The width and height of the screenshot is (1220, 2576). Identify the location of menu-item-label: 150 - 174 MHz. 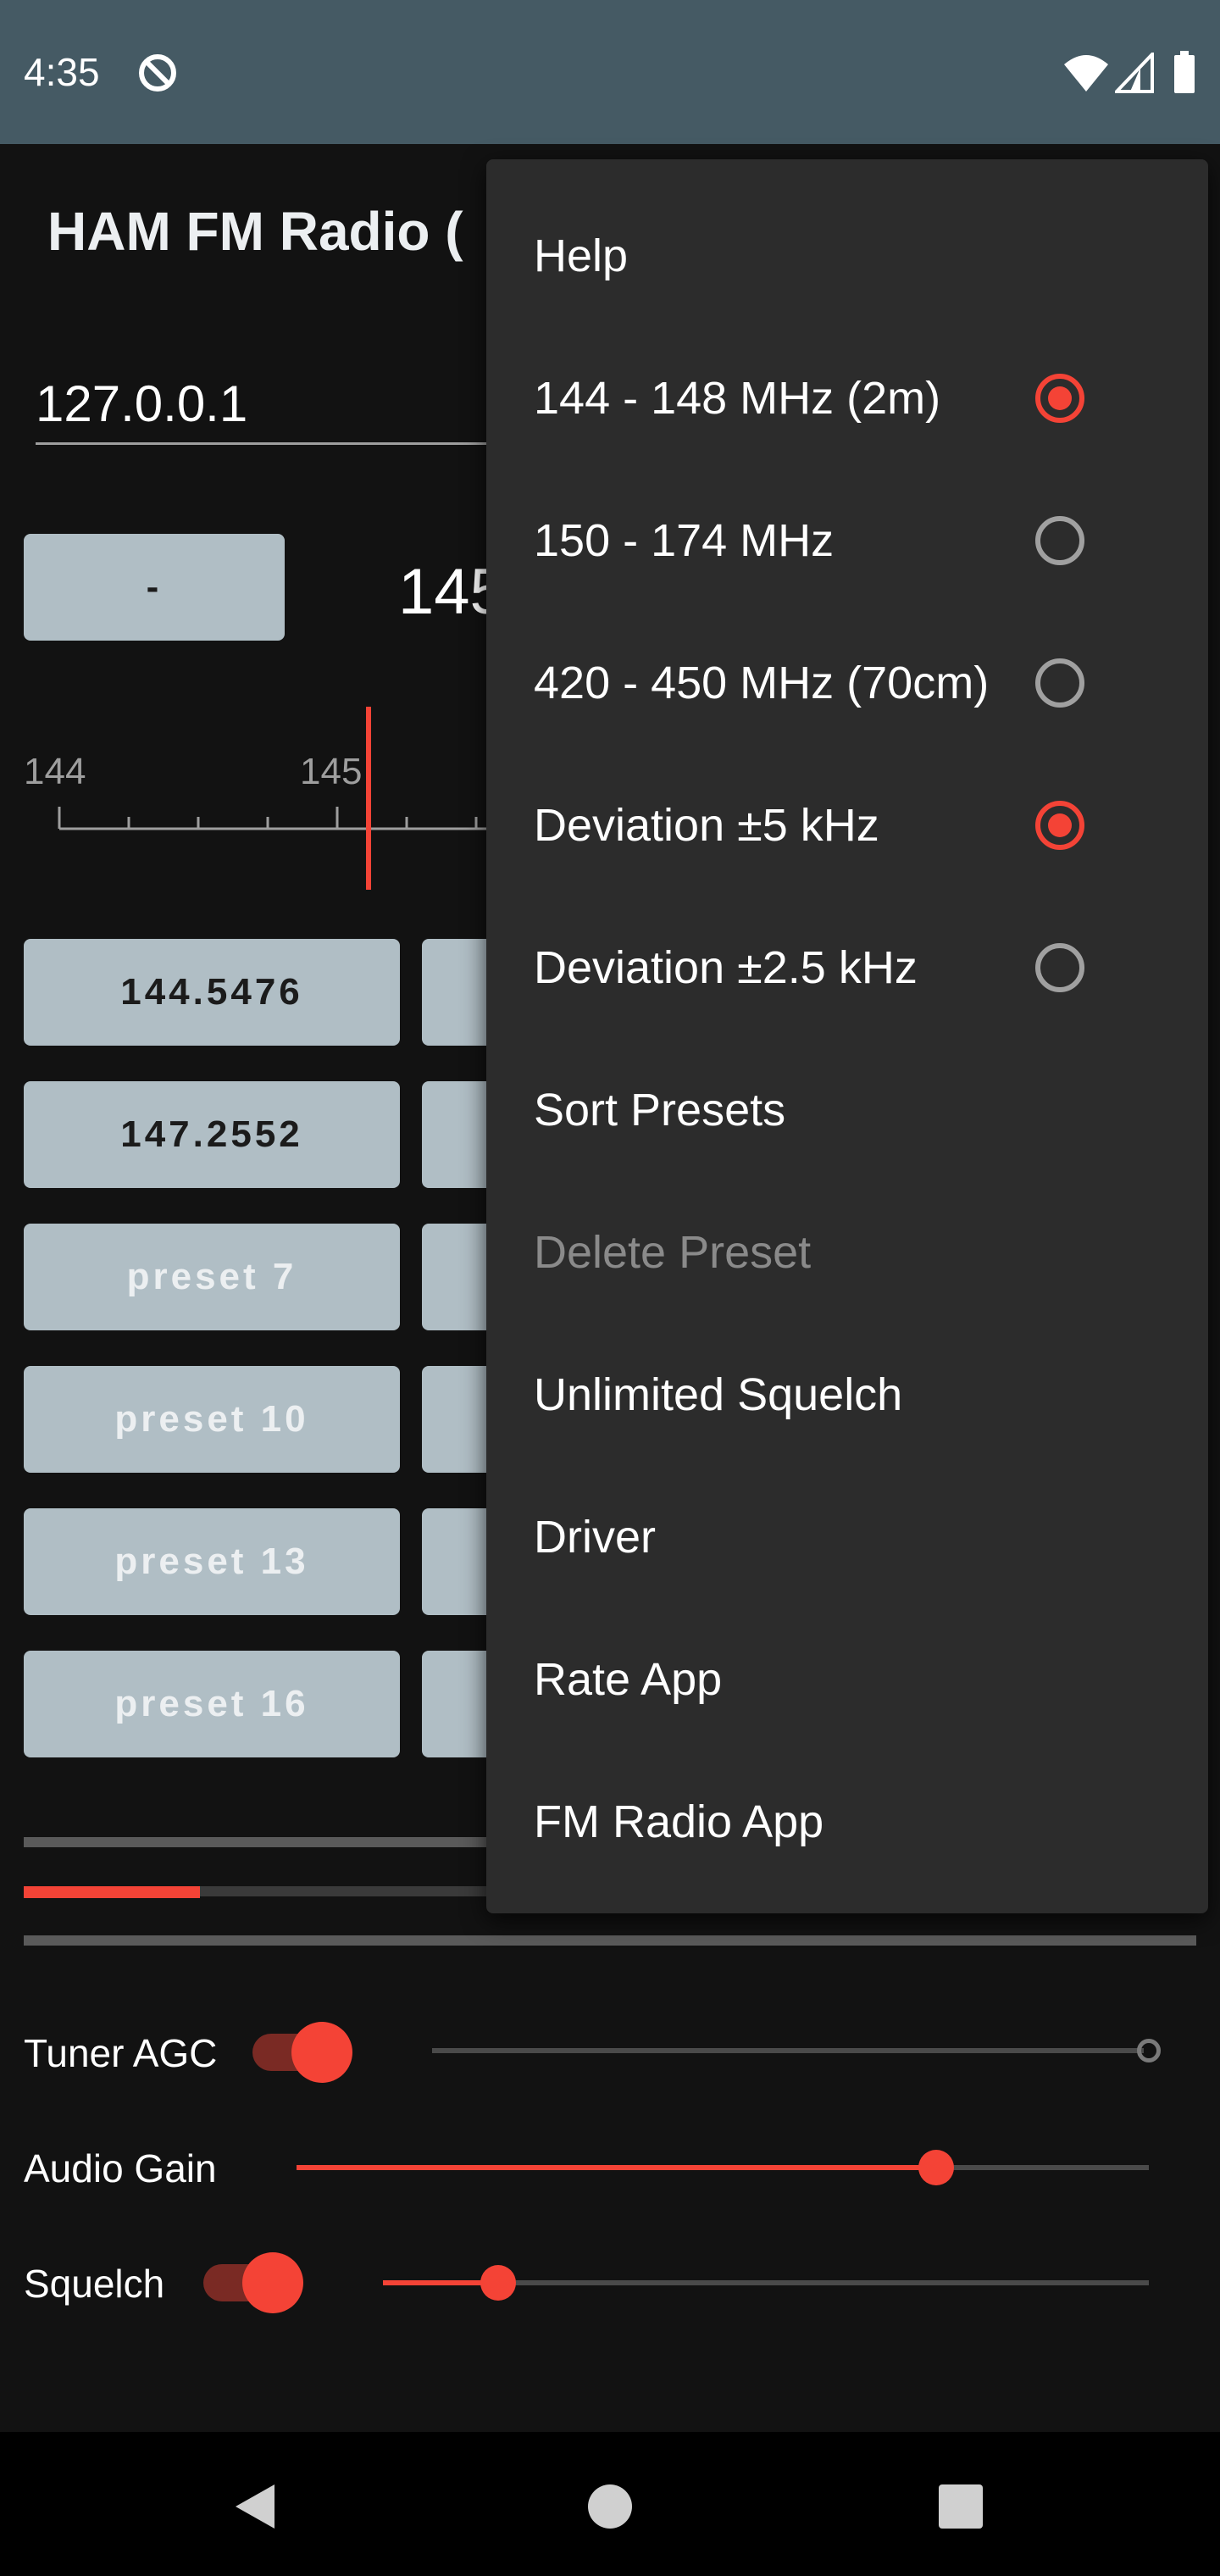
(684, 540).